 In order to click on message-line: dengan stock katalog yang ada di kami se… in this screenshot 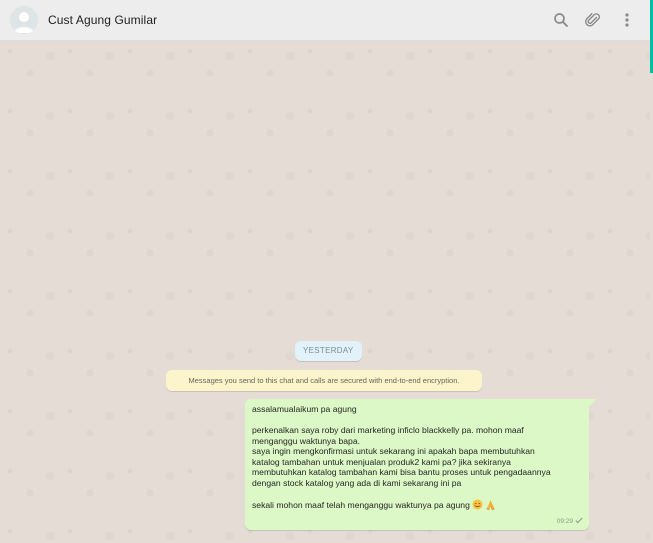, I will do `click(357, 482)`.